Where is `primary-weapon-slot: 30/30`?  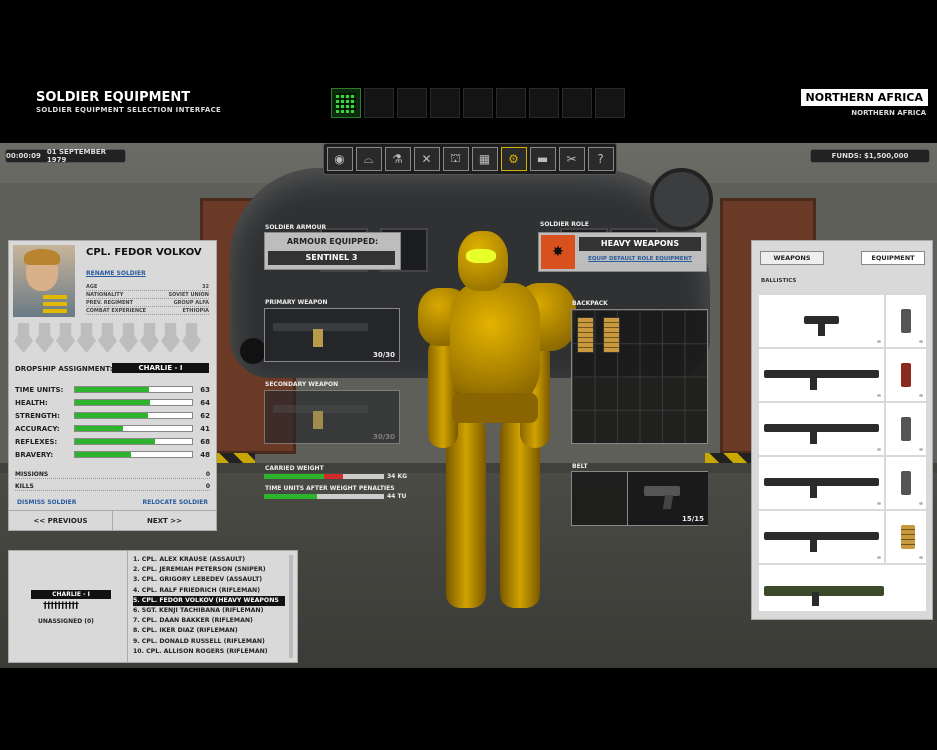
primary-weapon-slot: 30/30 is located at coordinates (332, 335).